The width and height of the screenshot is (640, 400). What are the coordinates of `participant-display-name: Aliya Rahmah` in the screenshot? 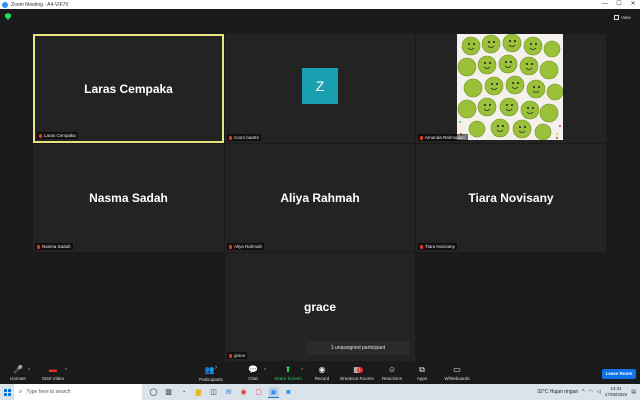 It's located at (320, 198).